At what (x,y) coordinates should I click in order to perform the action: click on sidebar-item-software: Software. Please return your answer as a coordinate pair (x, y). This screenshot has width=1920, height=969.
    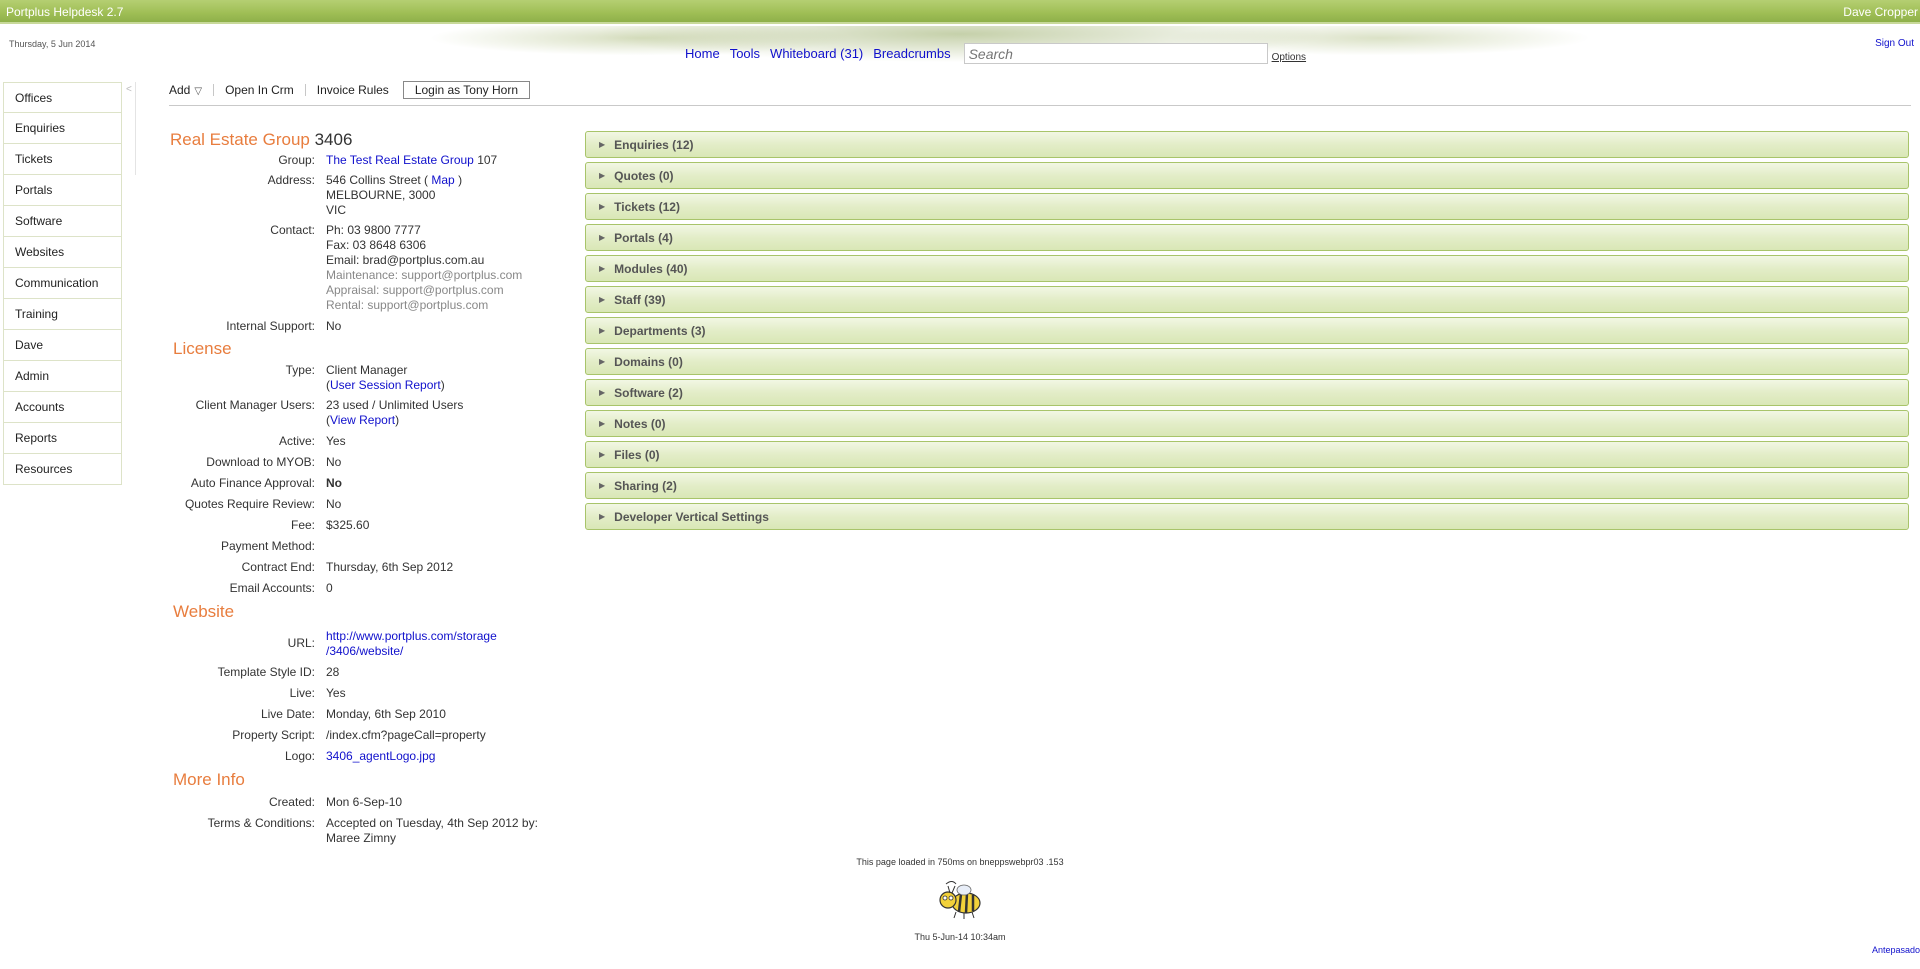
    Looking at the image, I should click on (62, 221).